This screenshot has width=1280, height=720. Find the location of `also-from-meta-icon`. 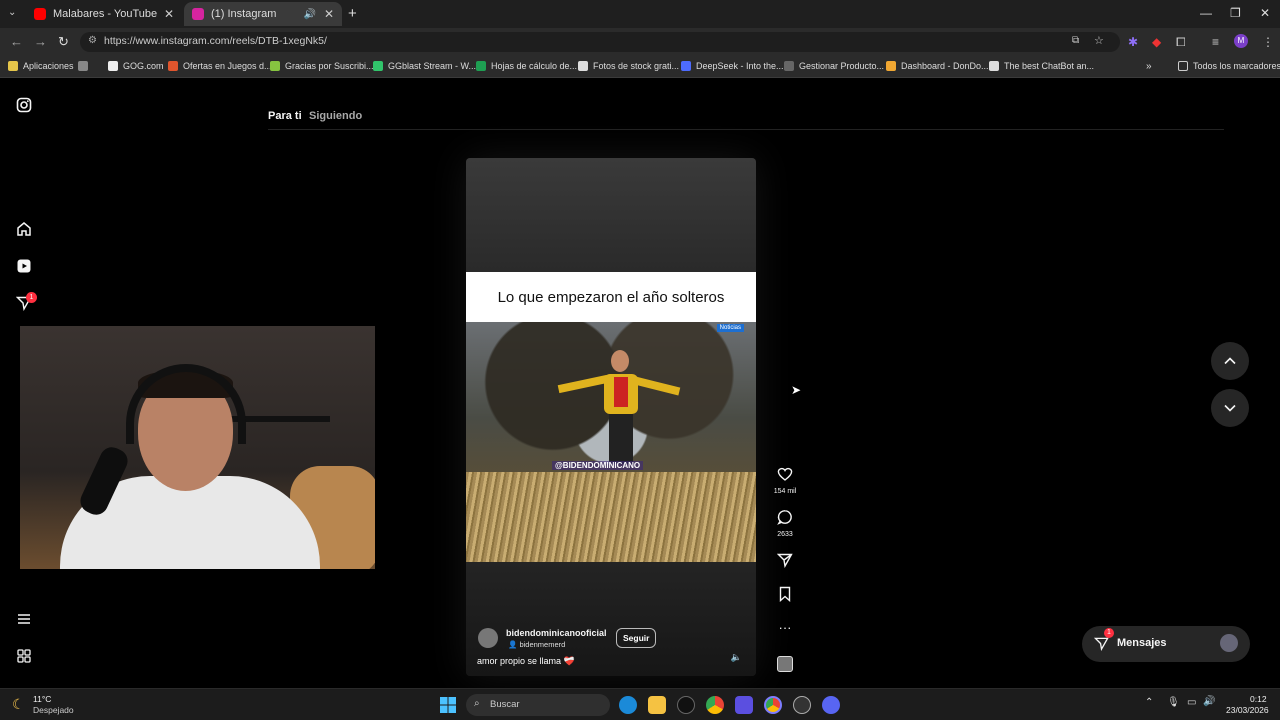

also-from-meta-icon is located at coordinates (24, 656).